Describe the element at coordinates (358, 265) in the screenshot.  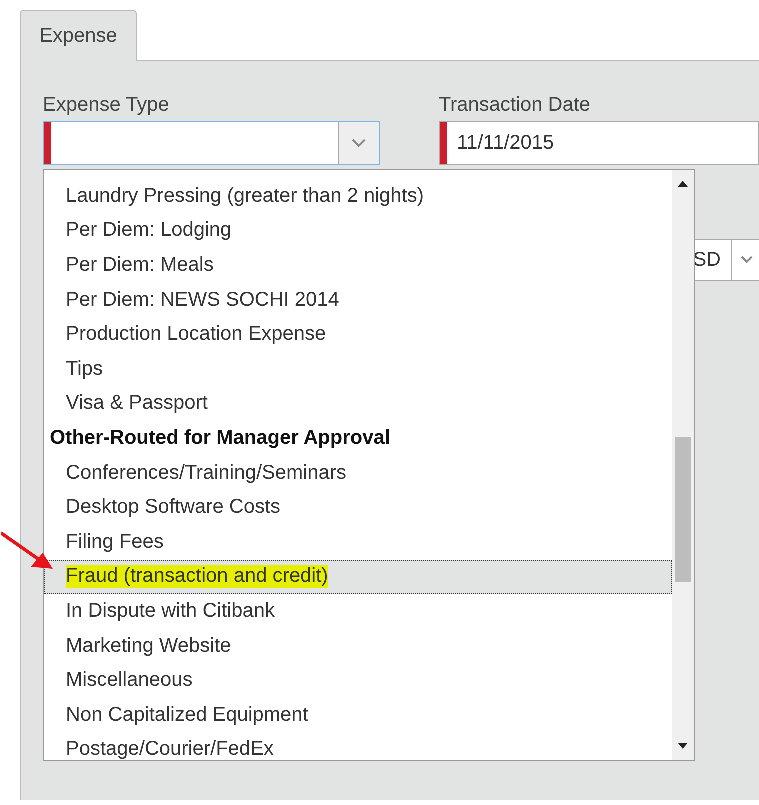
I see `dropdown-option: Per Diem: Meals` at that location.